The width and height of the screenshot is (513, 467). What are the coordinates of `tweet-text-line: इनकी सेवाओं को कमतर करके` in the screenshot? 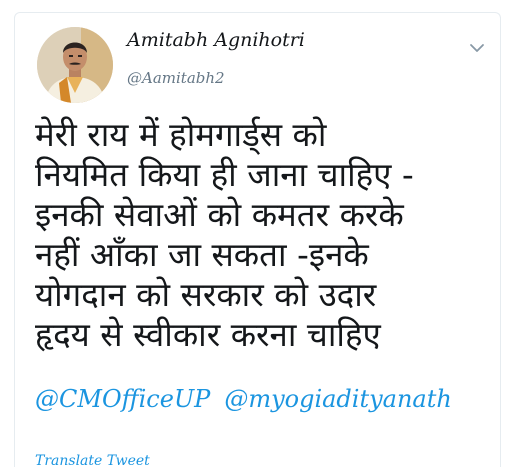 It's located at (219, 214).